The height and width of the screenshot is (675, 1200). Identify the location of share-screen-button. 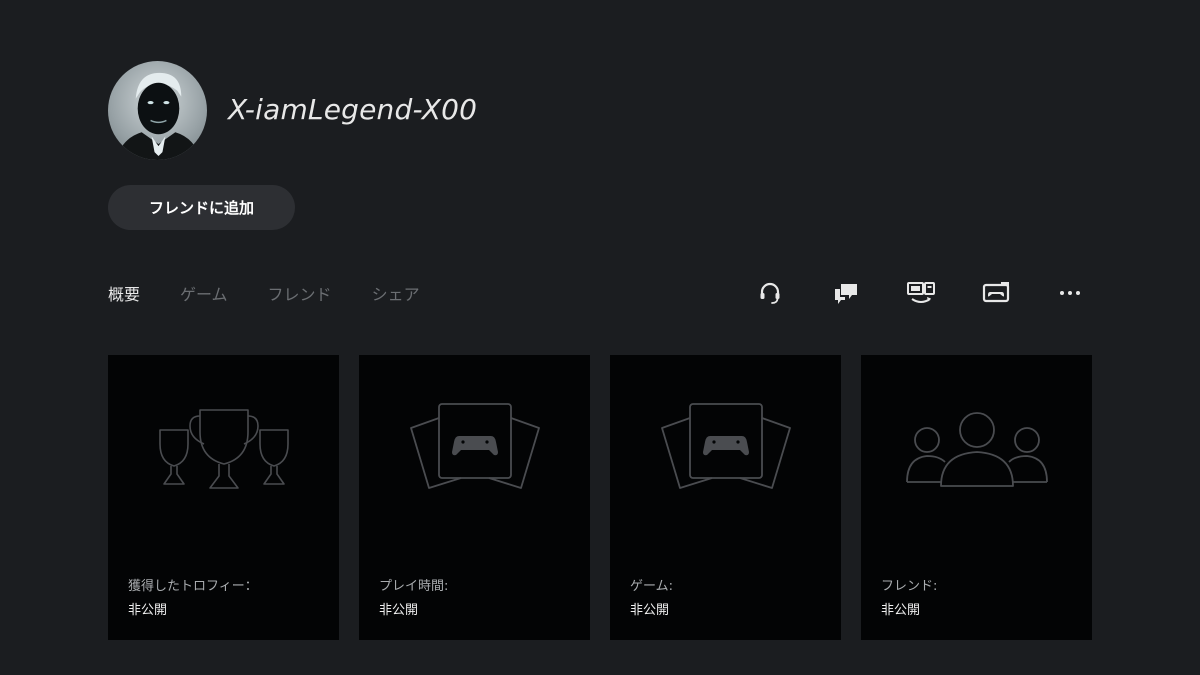
(996, 293).